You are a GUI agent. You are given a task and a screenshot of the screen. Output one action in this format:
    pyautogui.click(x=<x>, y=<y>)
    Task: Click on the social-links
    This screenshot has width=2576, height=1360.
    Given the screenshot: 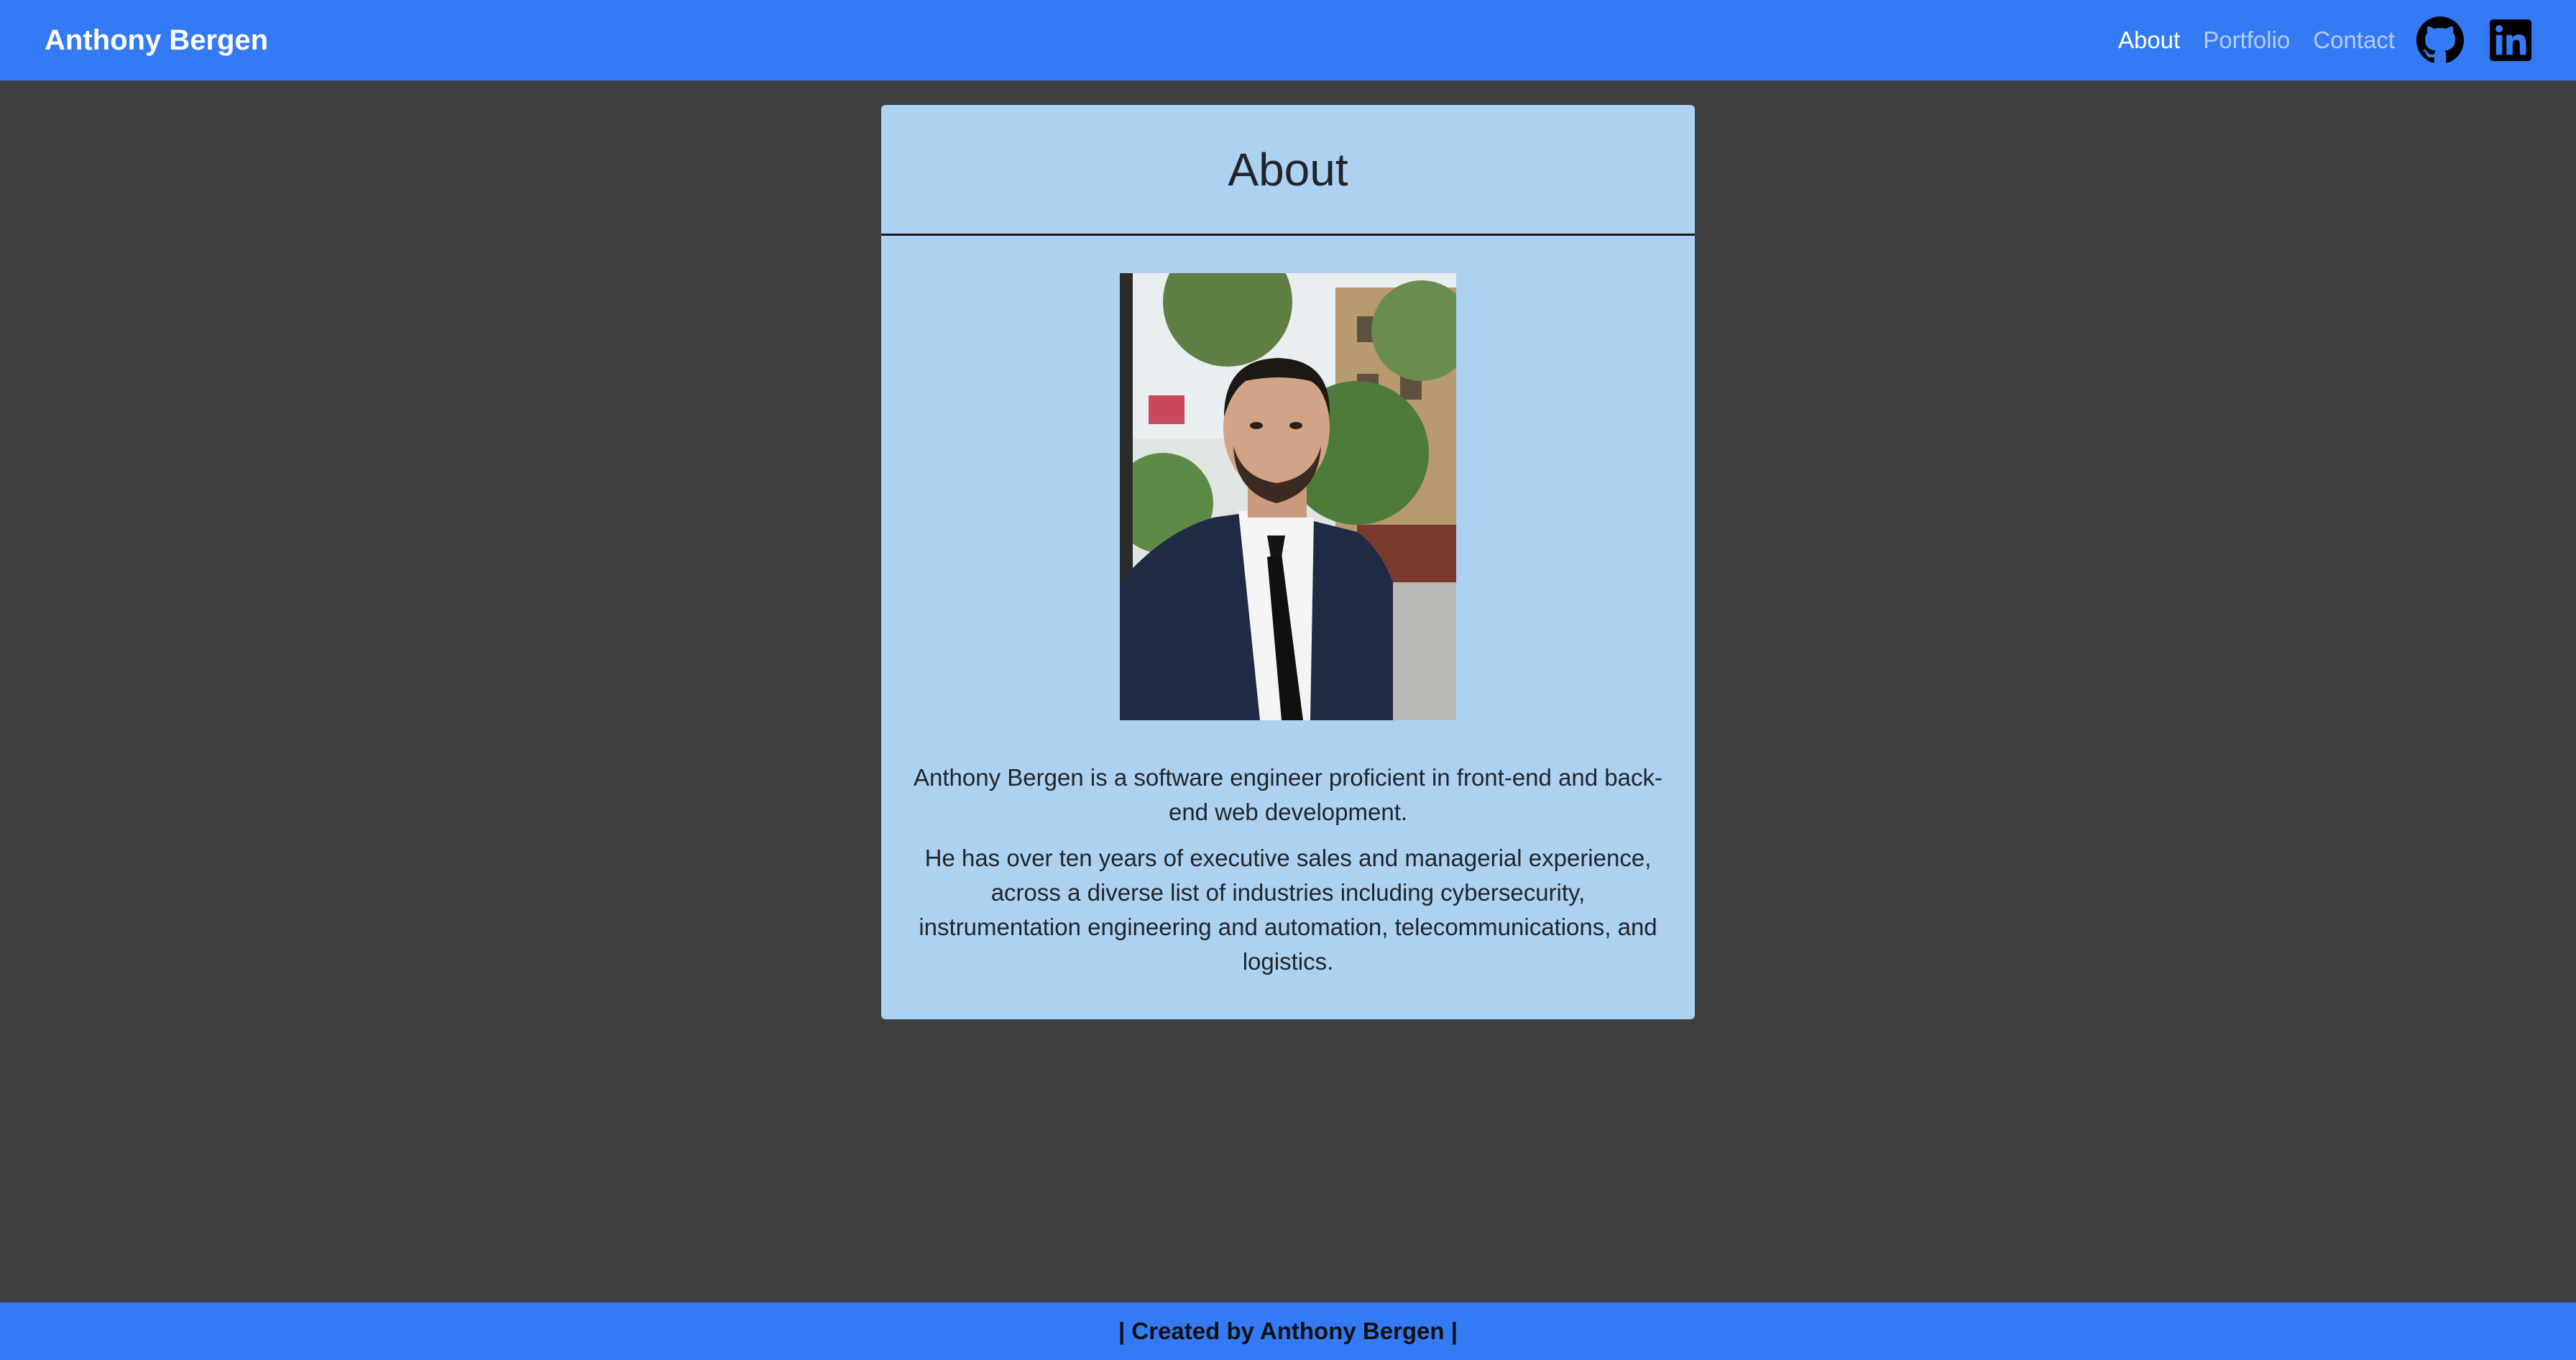 What is the action you would take?
    pyautogui.click(x=2473, y=40)
    